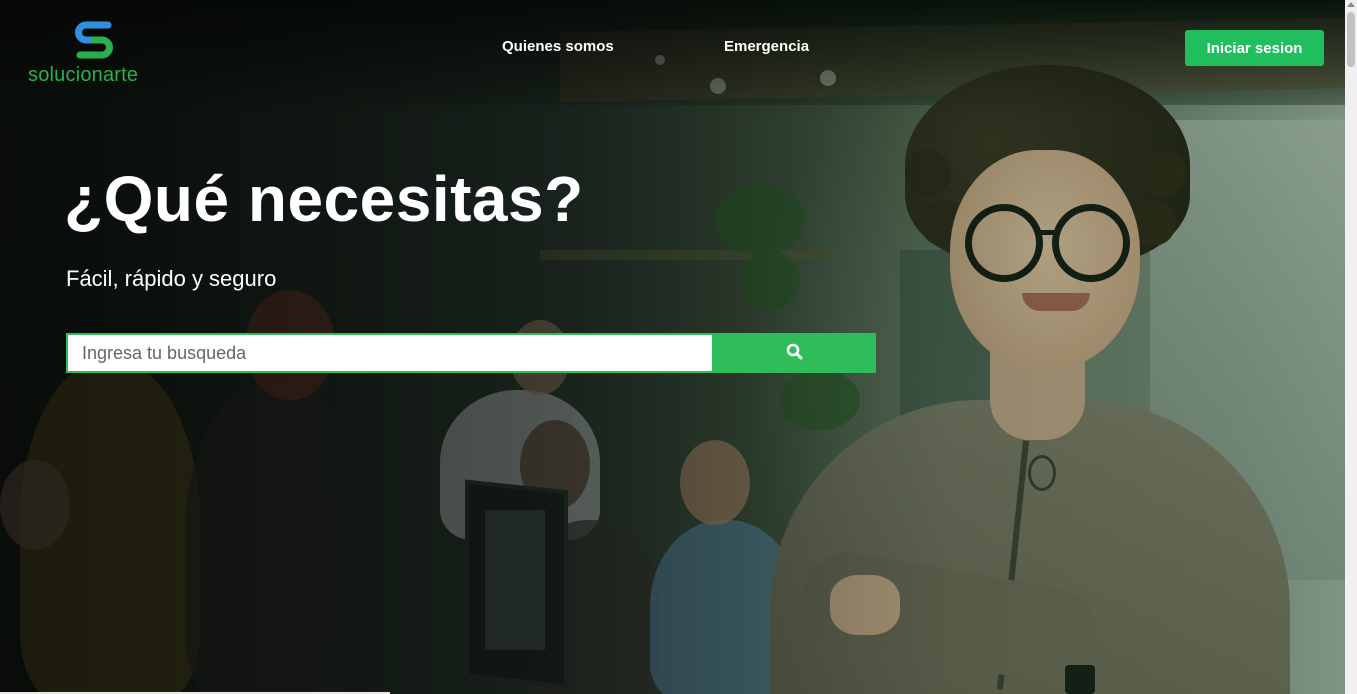  What do you see at coordinates (83, 75) in the screenshot?
I see `brand-name: solucionarte` at bounding box center [83, 75].